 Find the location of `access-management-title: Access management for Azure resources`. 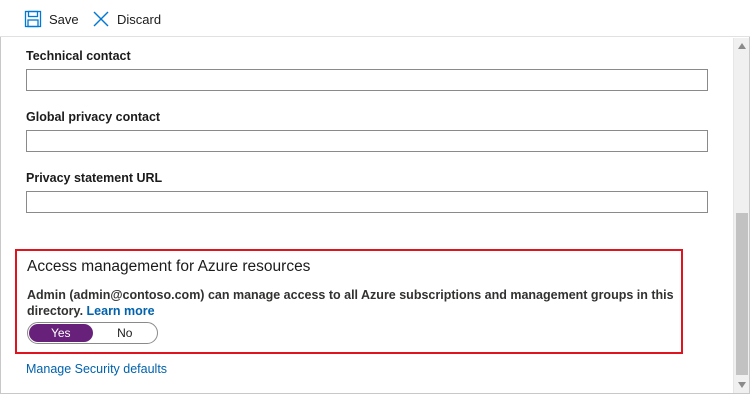

access-management-title: Access management for Azure resources is located at coordinates (169, 266).